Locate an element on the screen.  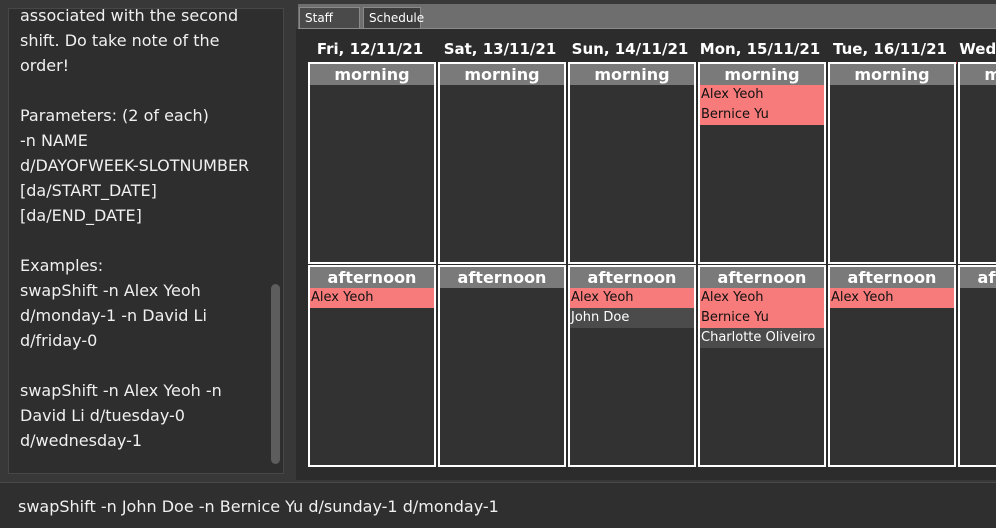
command-area is located at coordinates (498, 504).